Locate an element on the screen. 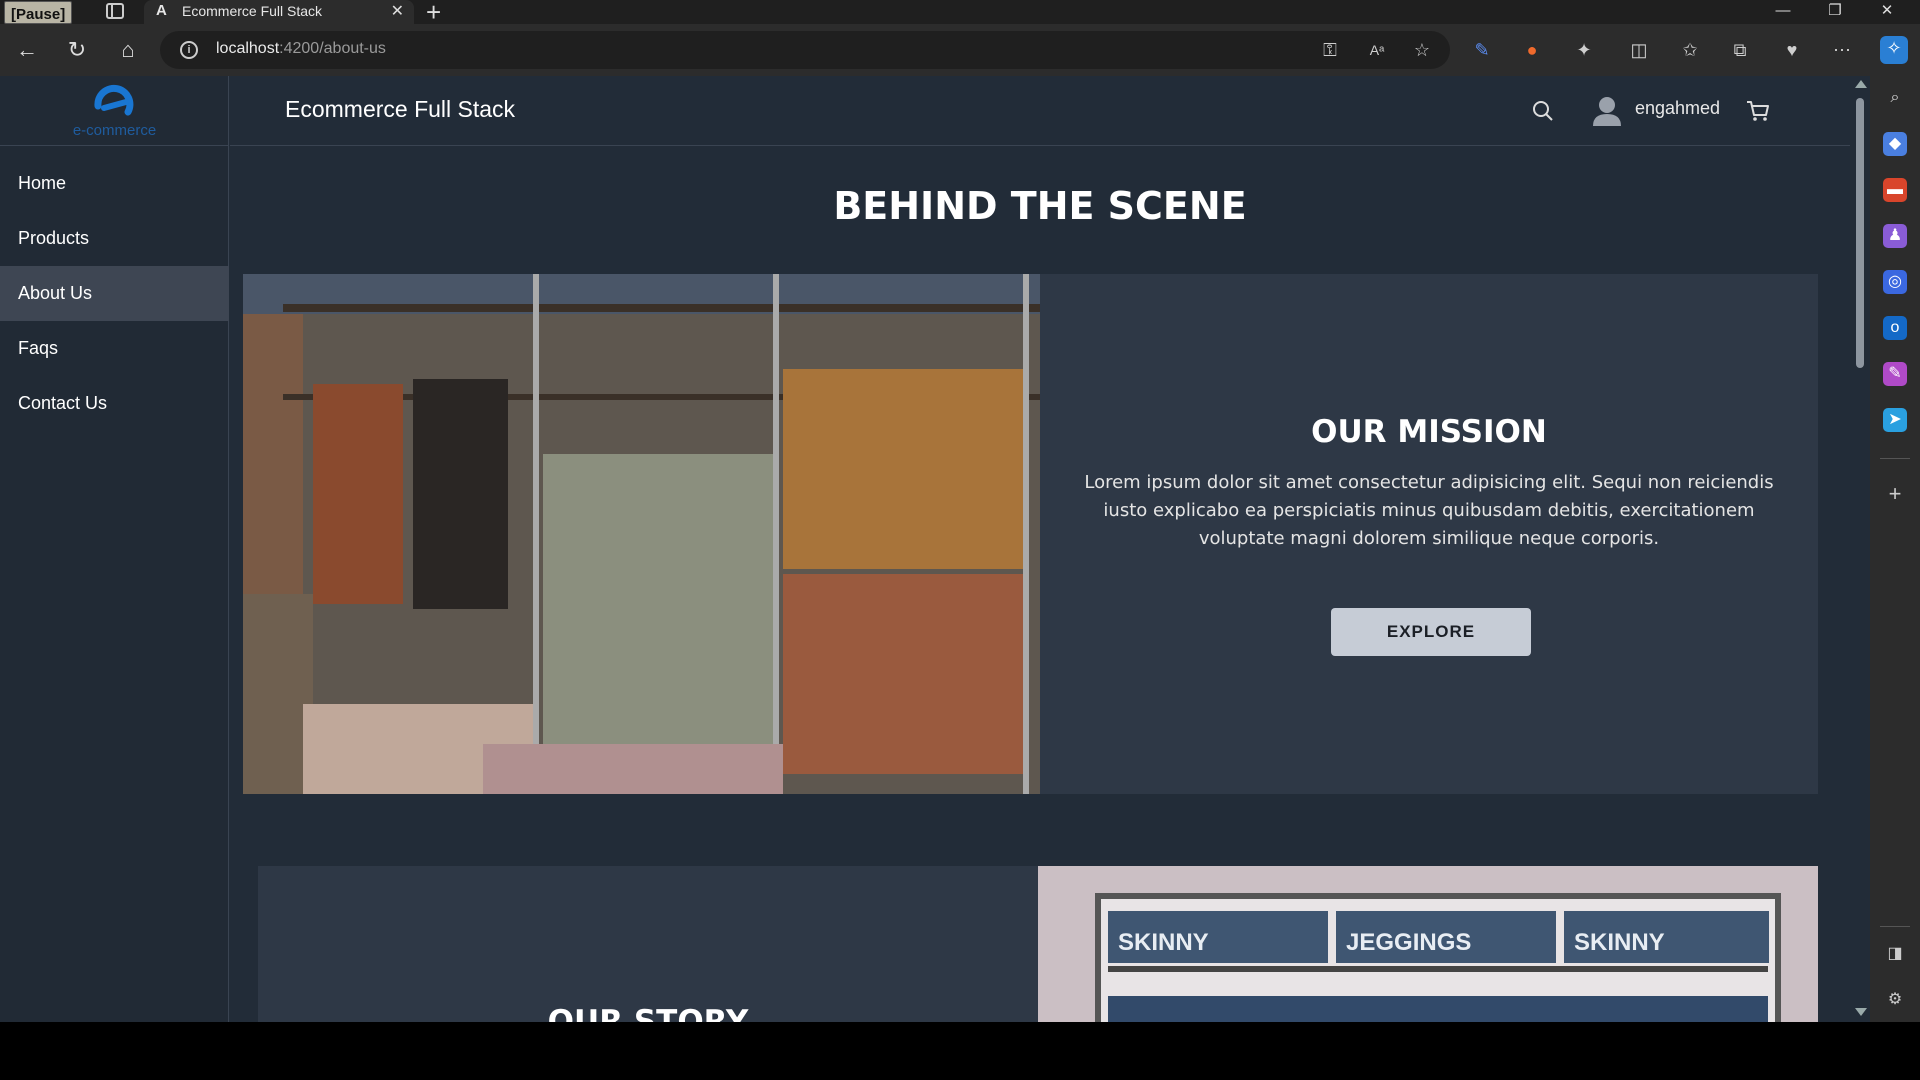  url-text: localhost:4200/about-us is located at coordinates (301, 49).